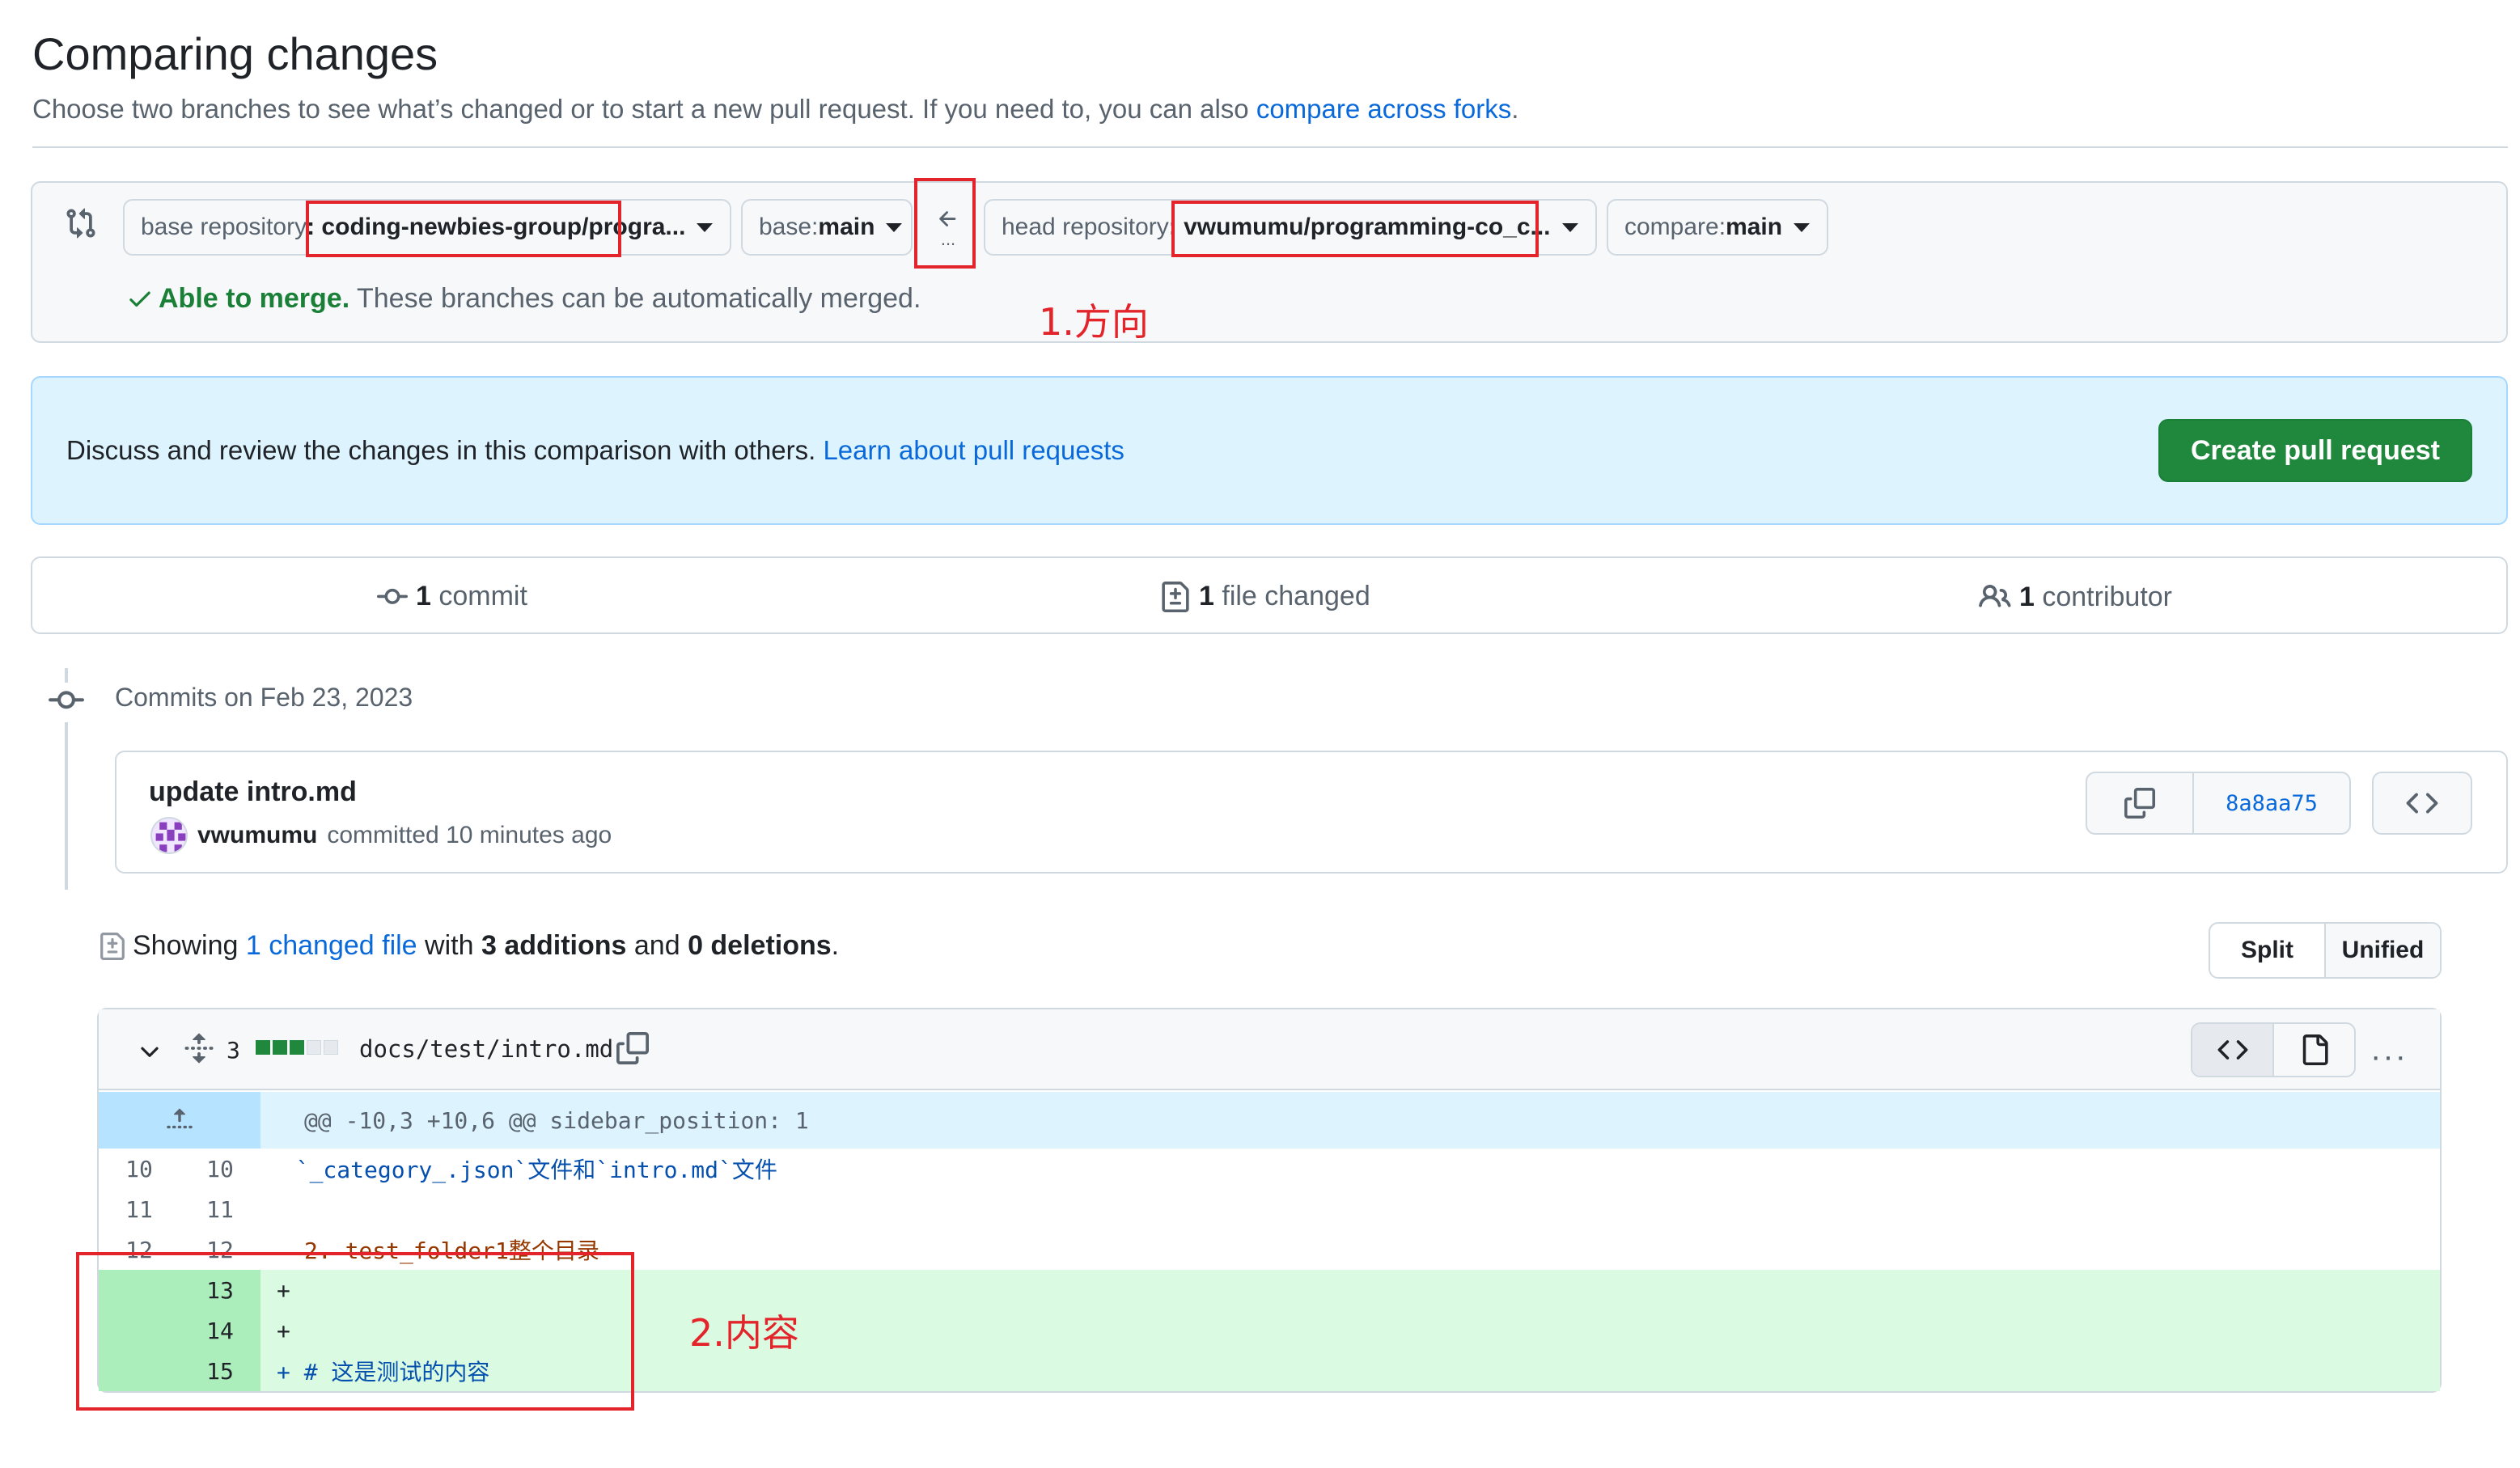  I want to click on copy-sha-button, so click(2140, 803).